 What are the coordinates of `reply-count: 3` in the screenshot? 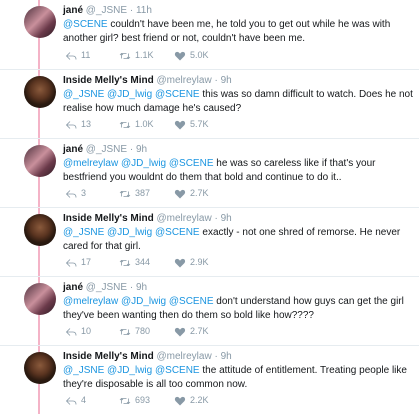 It's located at (84, 193).